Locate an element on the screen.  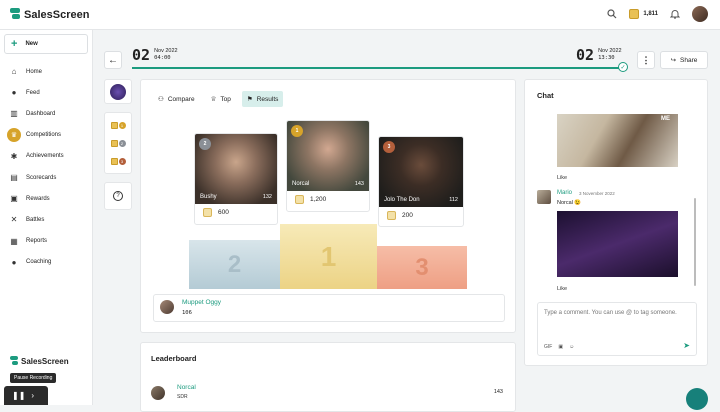
competition-badge is located at coordinates (118, 91).